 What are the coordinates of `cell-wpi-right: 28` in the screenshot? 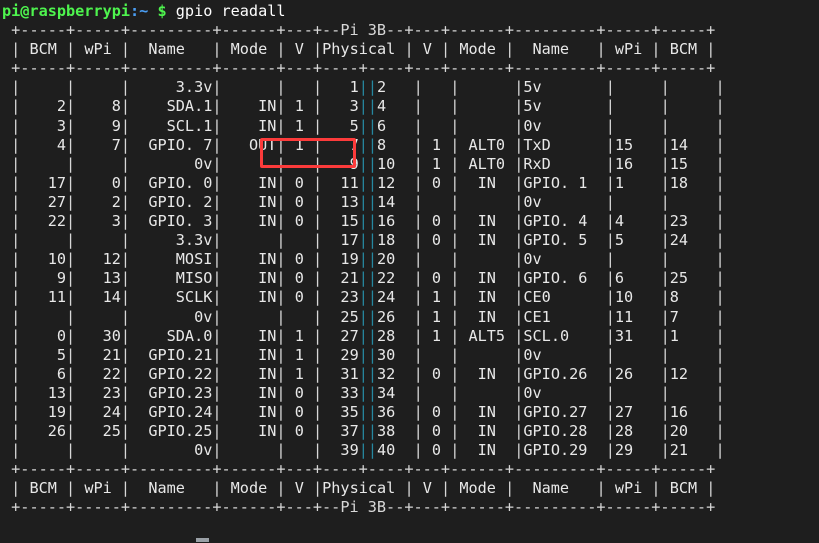 It's located at (637, 431).